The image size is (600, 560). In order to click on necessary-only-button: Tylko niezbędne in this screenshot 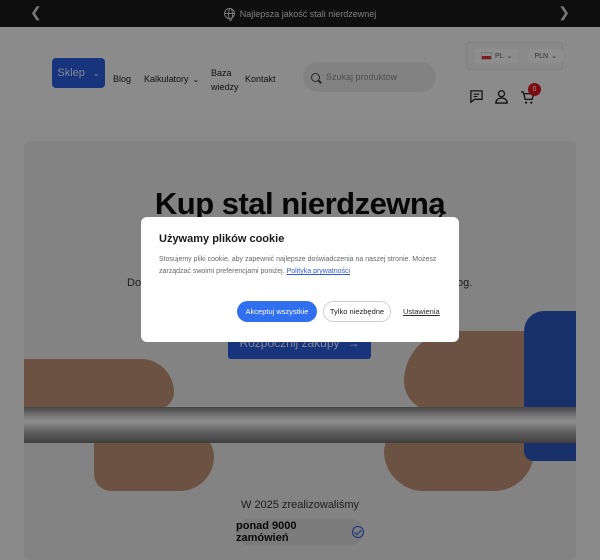, I will do `click(357, 311)`.